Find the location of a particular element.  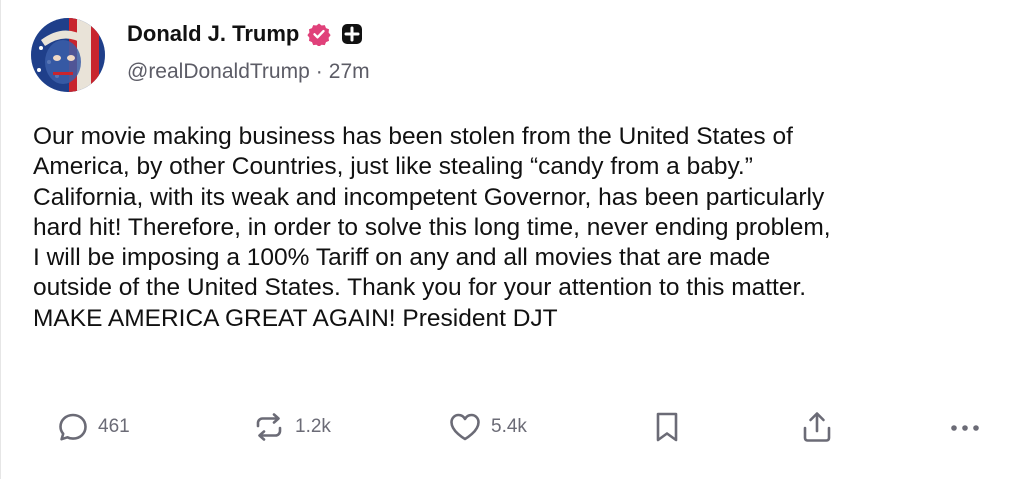

heart-icon is located at coordinates (465, 427).